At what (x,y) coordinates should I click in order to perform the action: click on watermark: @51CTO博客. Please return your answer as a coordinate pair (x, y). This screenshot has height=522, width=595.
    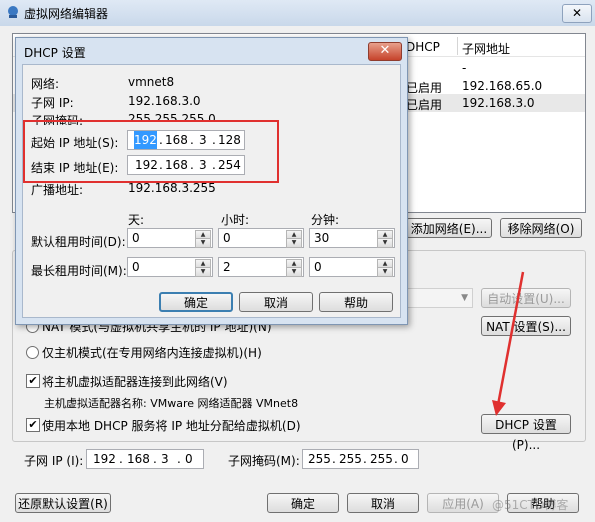
    Looking at the image, I should click on (530, 505).